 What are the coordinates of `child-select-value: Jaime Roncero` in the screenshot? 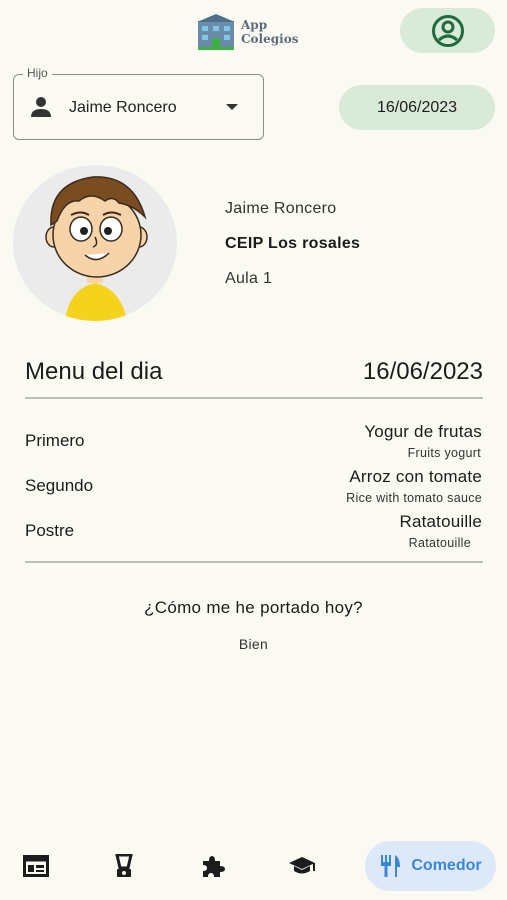 It's located at (123, 107).